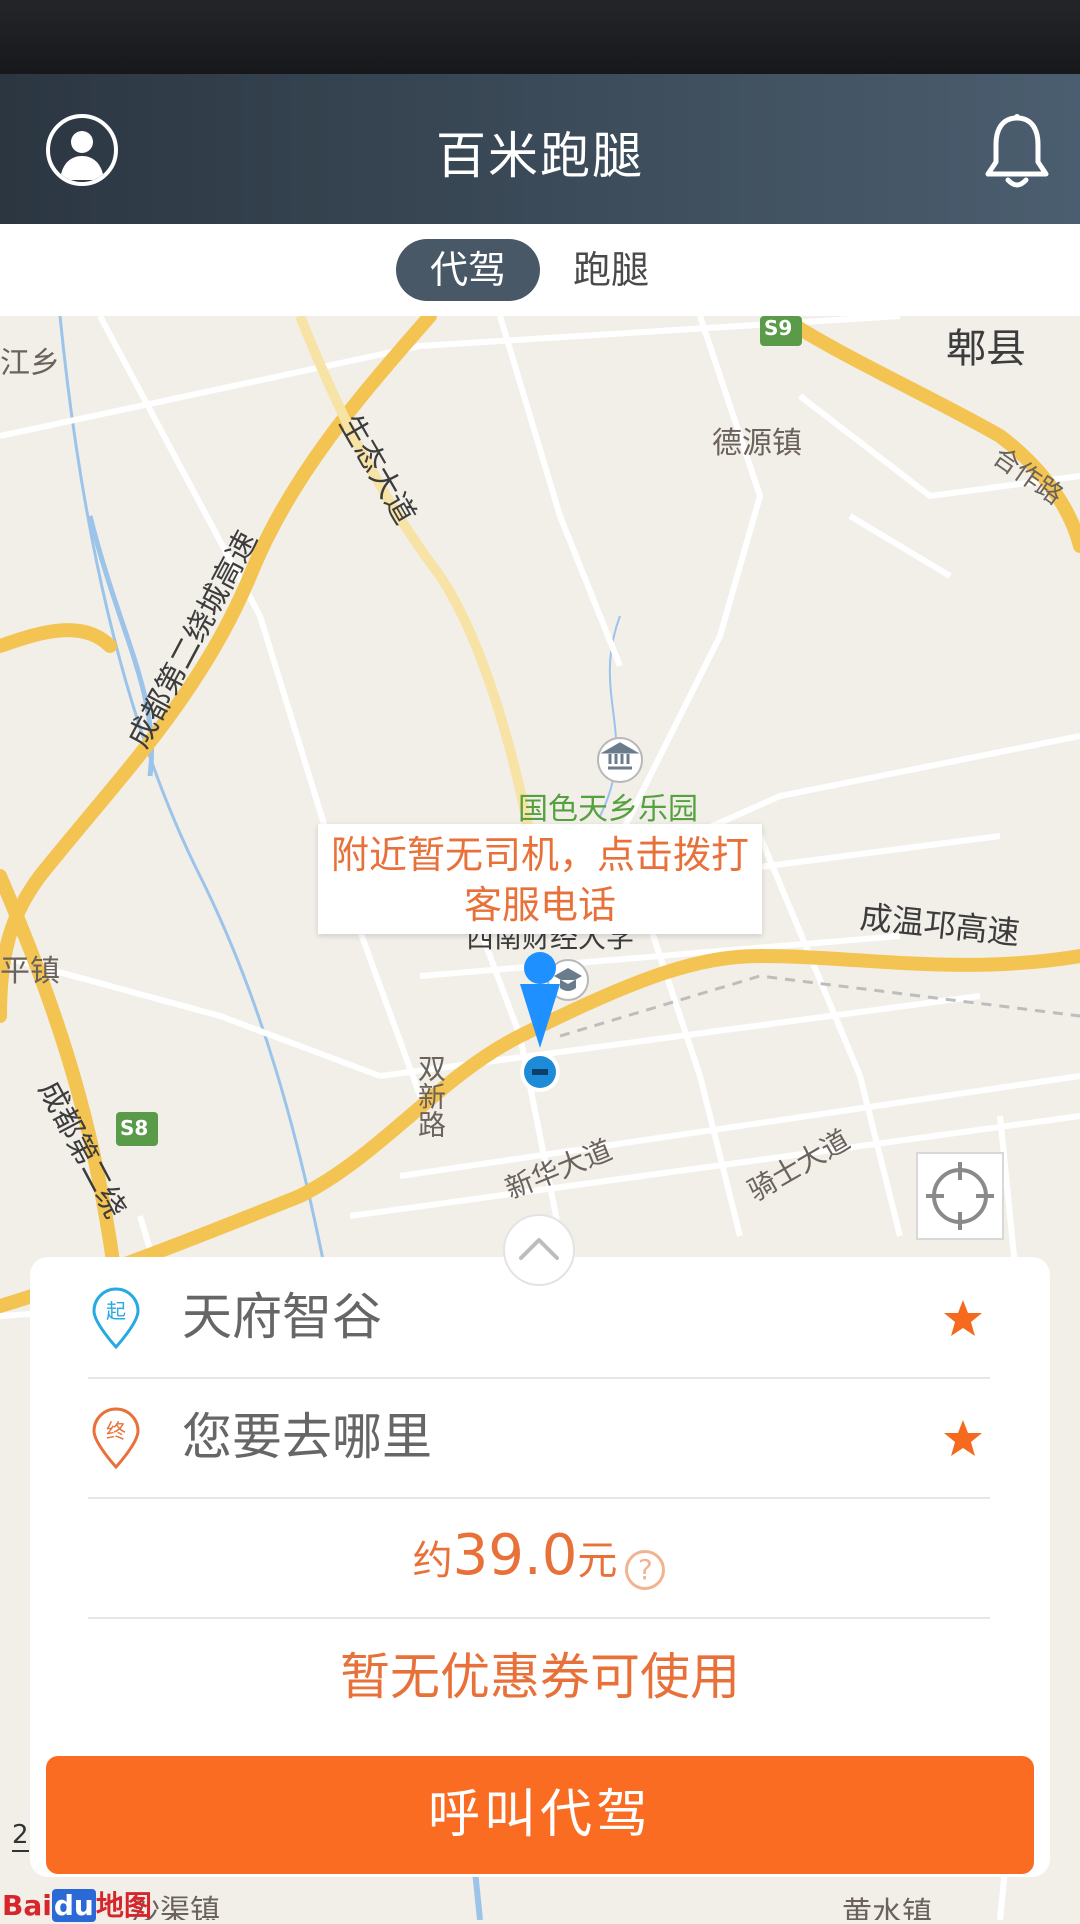 This screenshot has height=1924, width=1080. I want to click on price-unit: 元, so click(597, 1561).